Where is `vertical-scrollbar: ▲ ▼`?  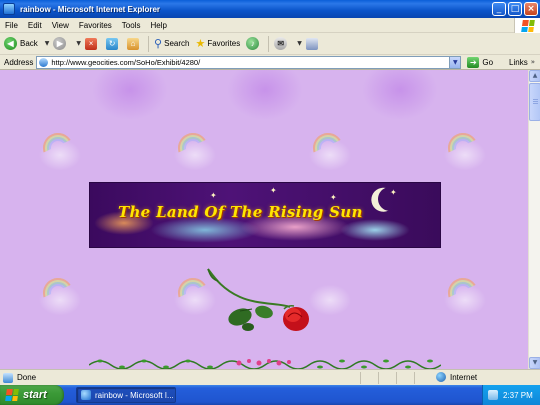 vertical-scrollbar: ▲ ▼ is located at coordinates (534, 219).